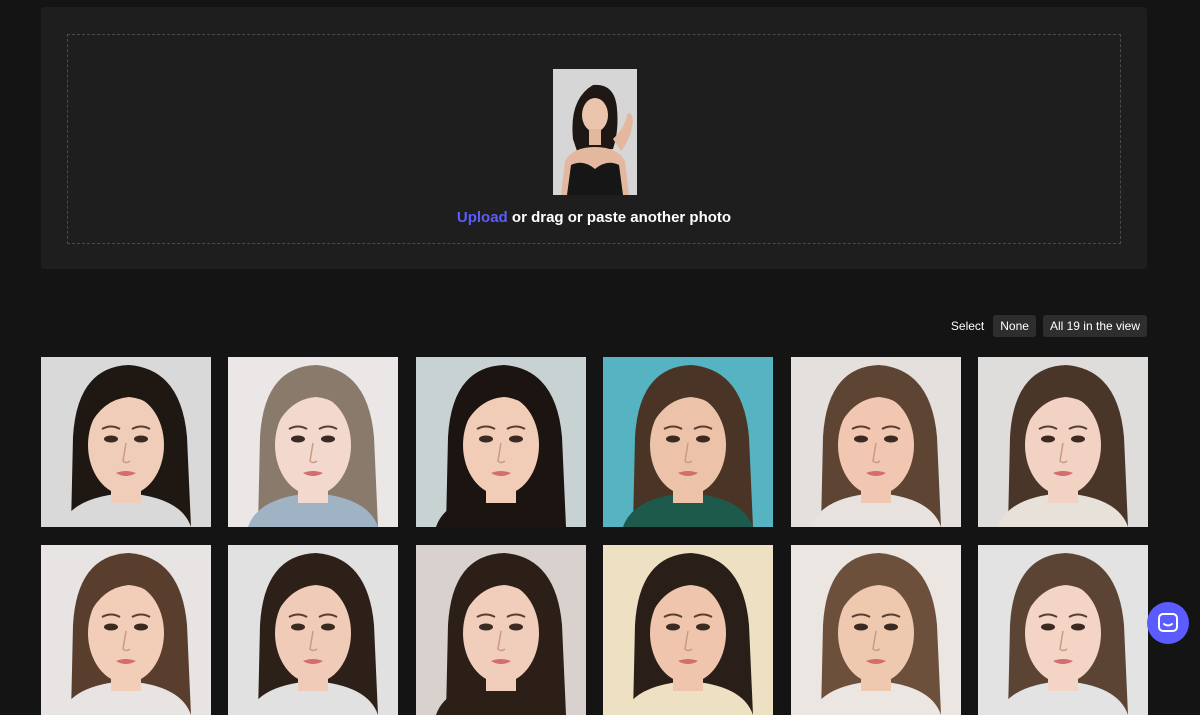 The image size is (1200, 715). Describe the element at coordinates (967, 326) in the screenshot. I see `select-label: Select` at that location.